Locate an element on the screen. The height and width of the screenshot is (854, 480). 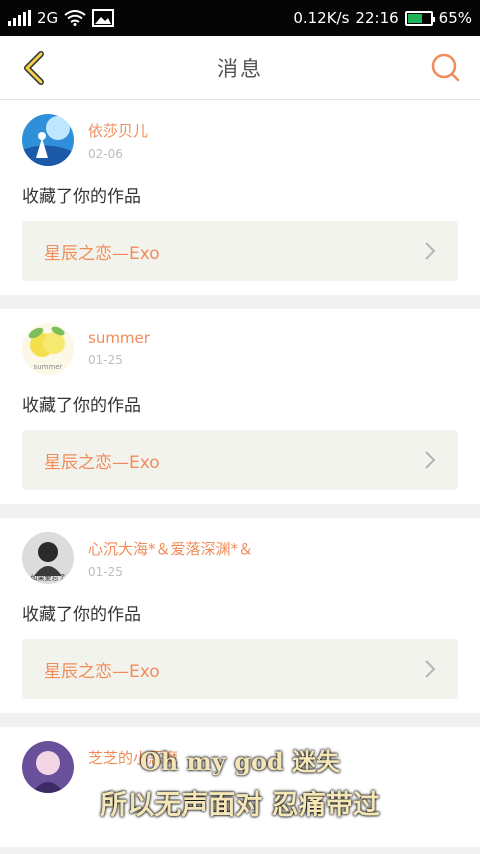
avatar: summer is located at coordinates (48, 349).